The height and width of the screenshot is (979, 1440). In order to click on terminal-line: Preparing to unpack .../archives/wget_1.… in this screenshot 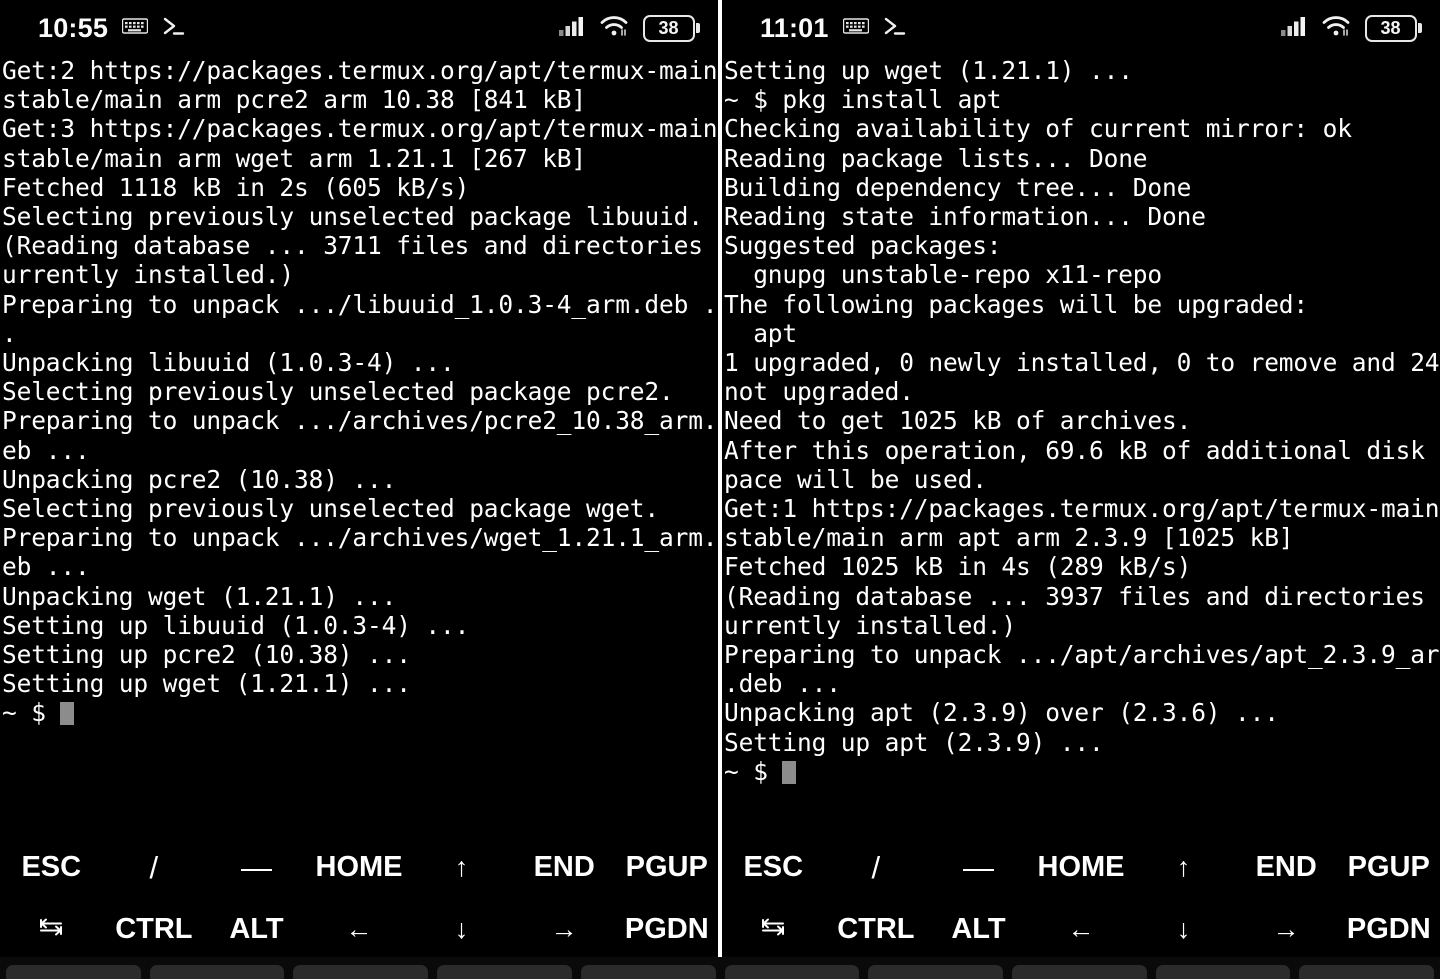, I will do `click(360, 538)`.